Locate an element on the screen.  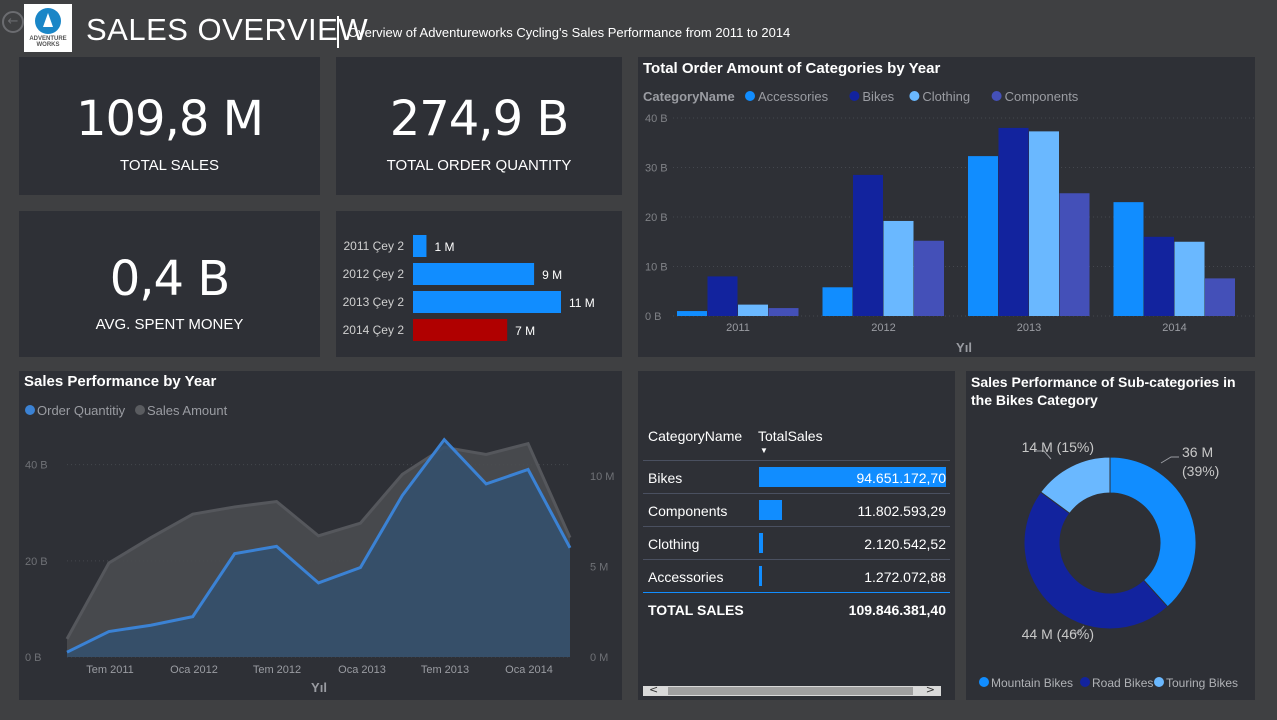
table-cell-totalsales: 1.272.072,88 is located at coordinates (905, 577).